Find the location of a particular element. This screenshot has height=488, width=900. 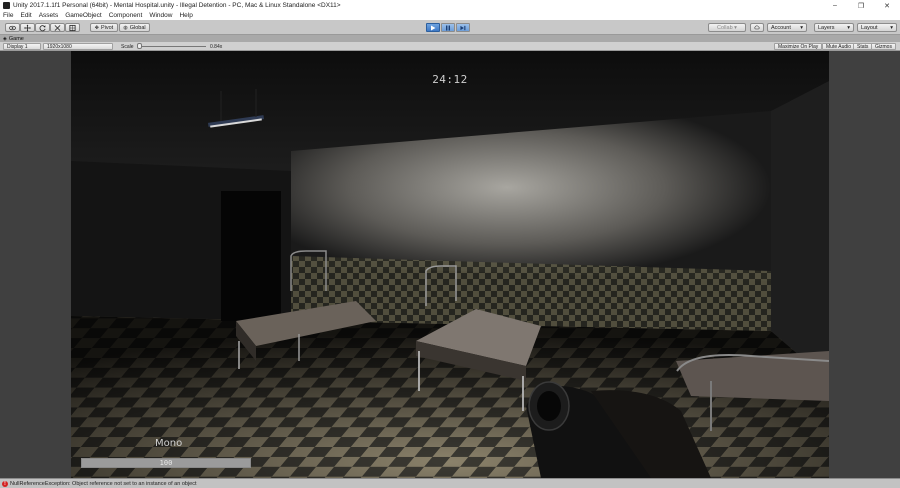

rotate-icon is located at coordinates (42, 27).